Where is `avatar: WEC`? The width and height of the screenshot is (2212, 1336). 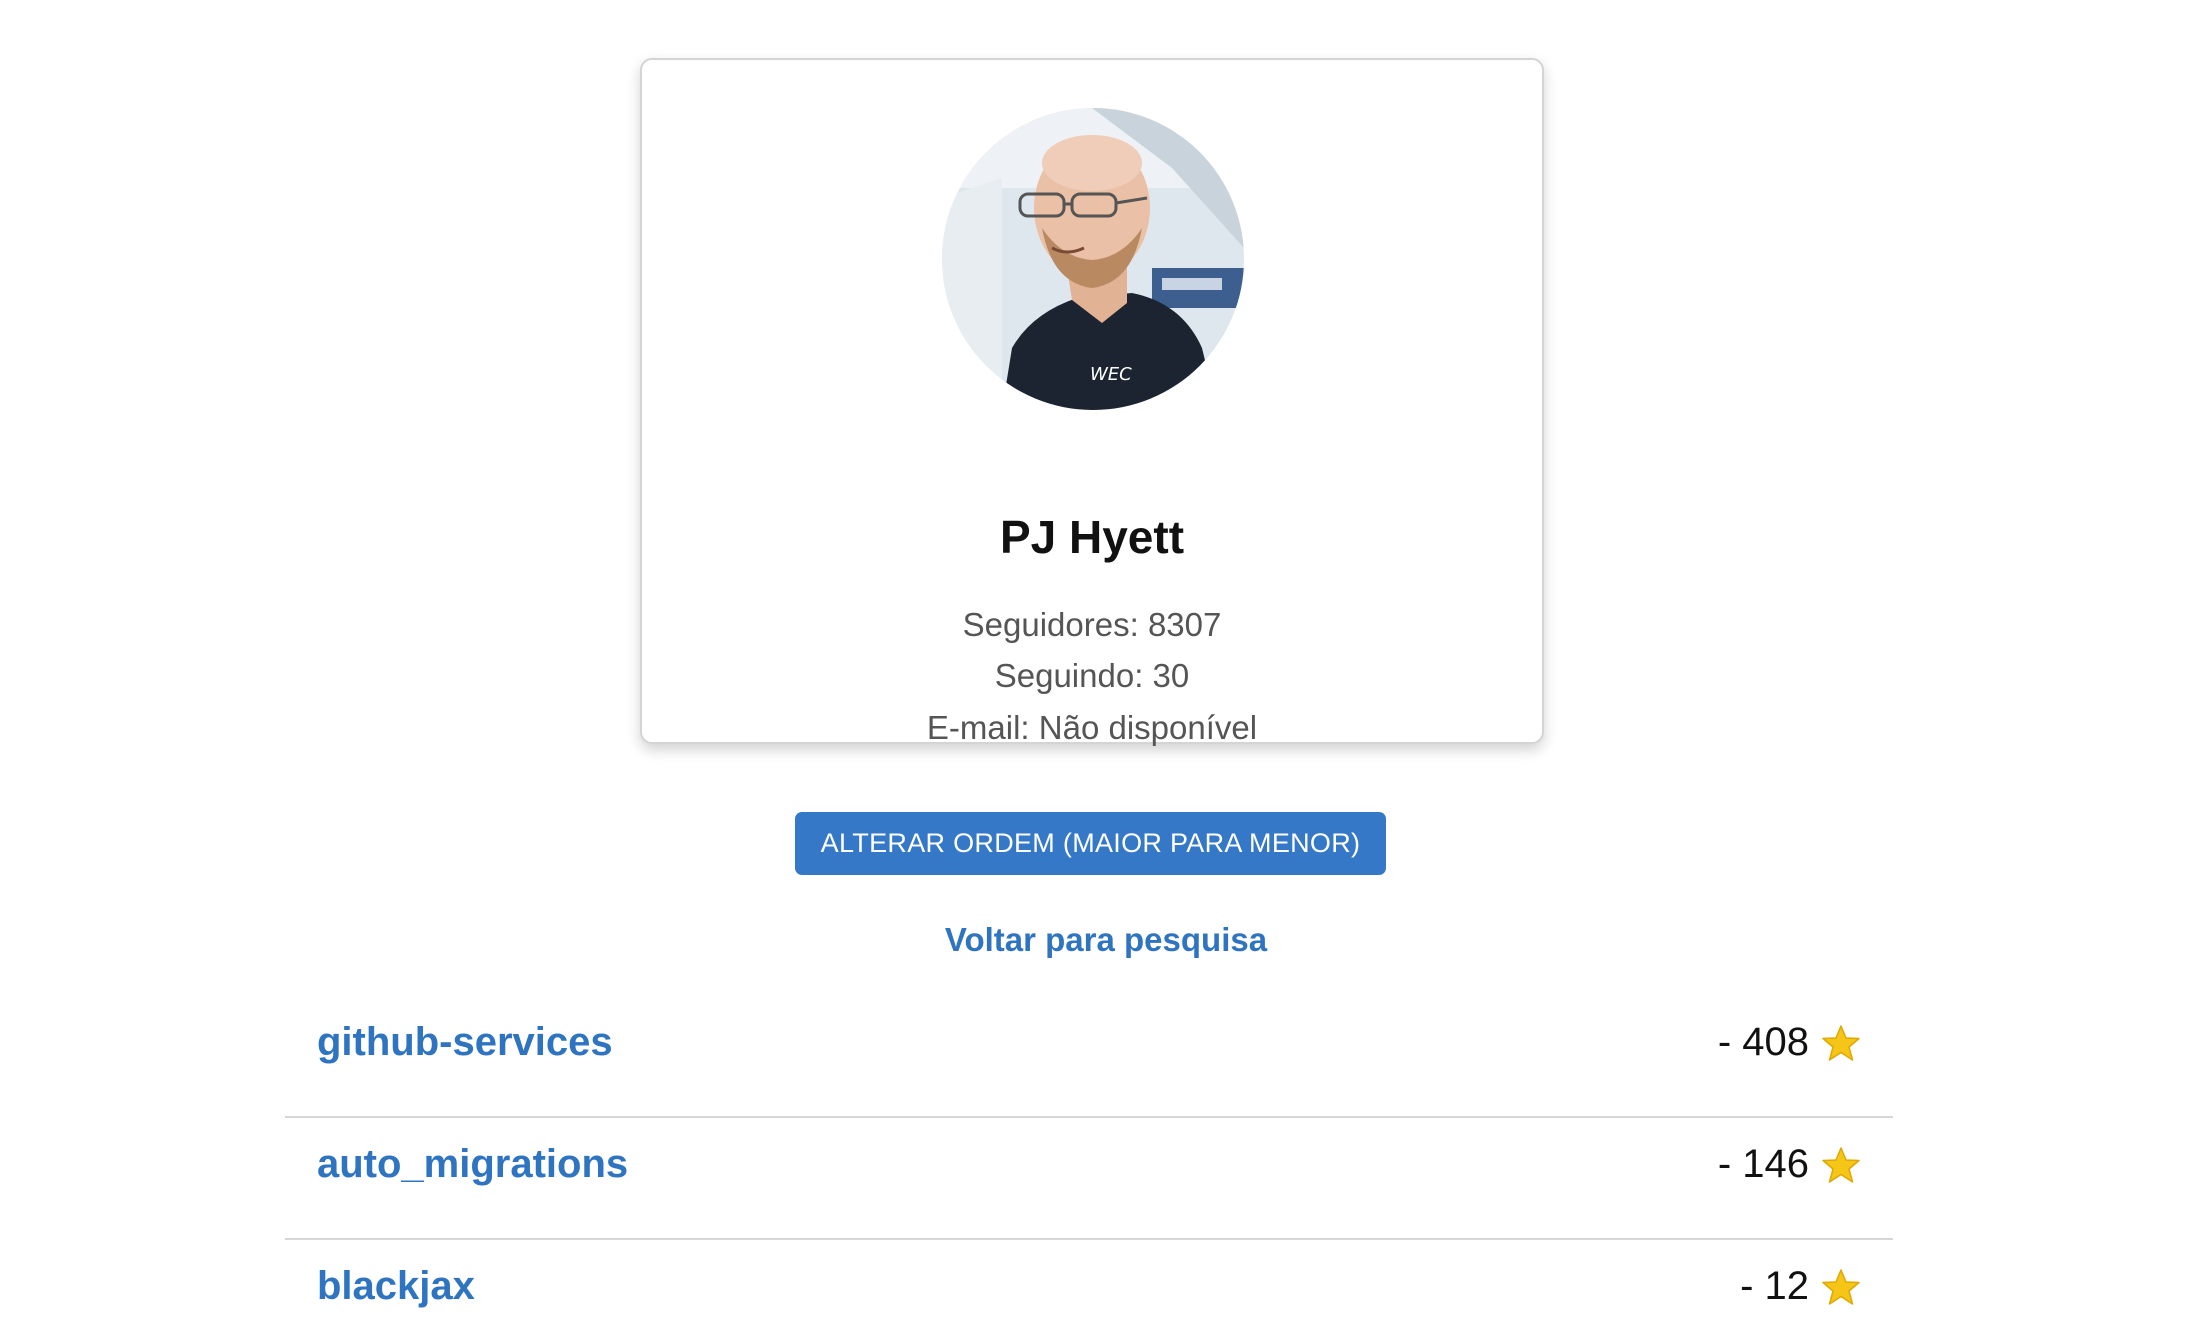 avatar: WEC is located at coordinates (1093, 259).